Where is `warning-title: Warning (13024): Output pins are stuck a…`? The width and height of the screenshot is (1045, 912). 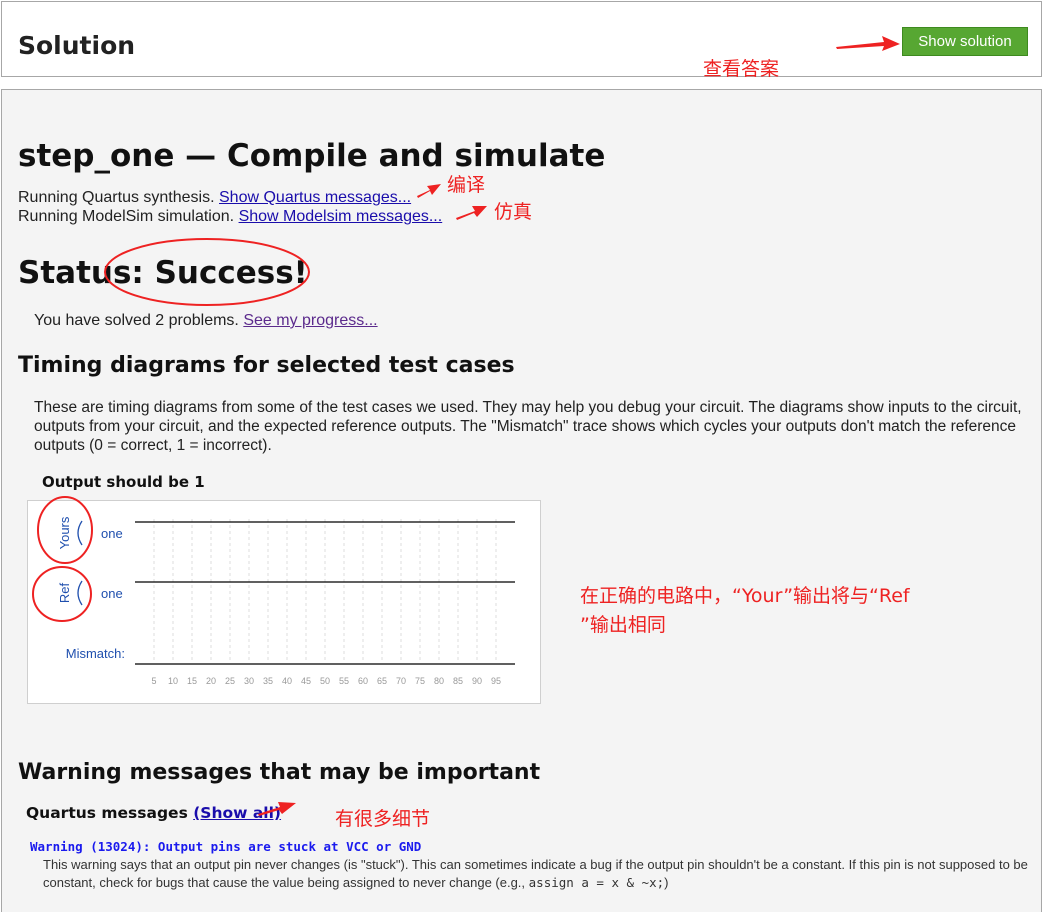 warning-title: Warning (13024): Output pins are stuck a… is located at coordinates (226, 846).